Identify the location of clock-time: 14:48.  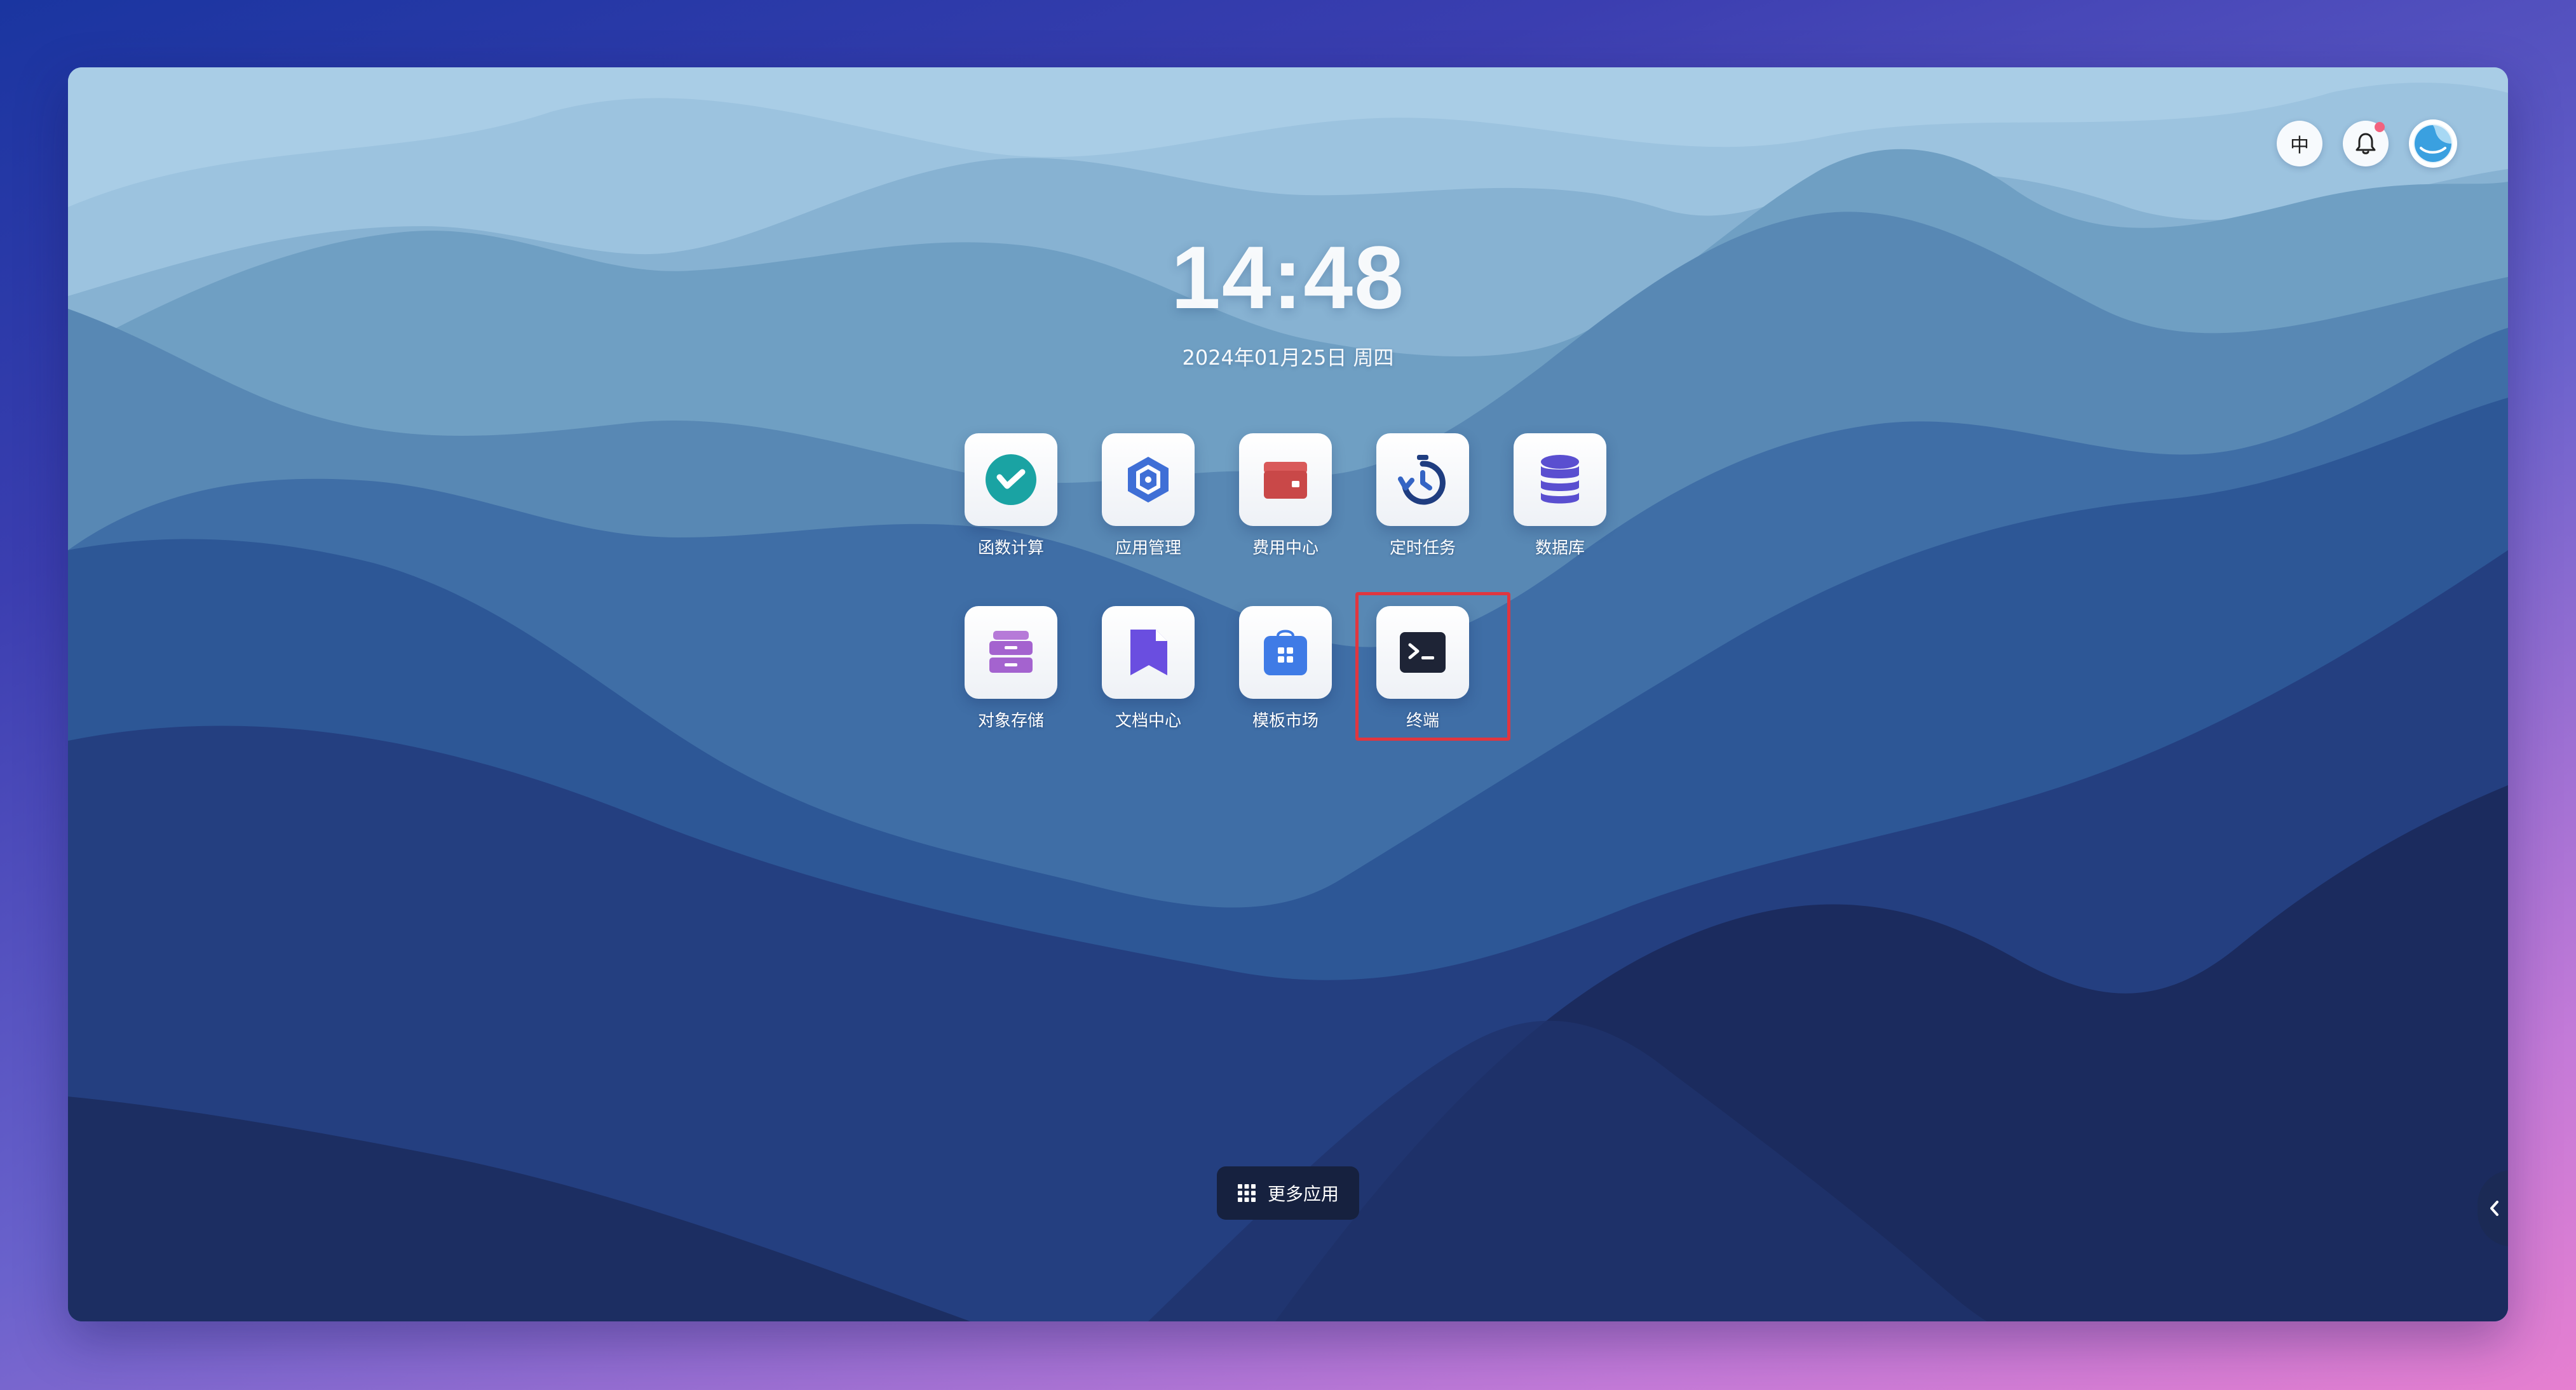
(1288, 277).